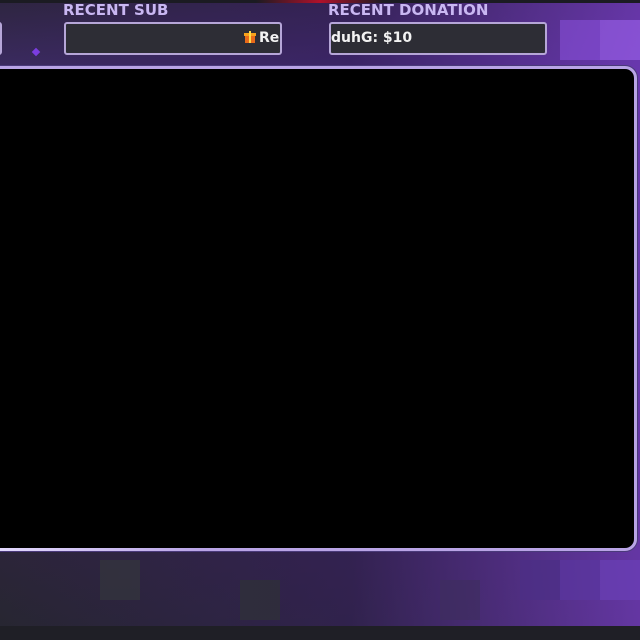  I want to click on recent-sub-label: RECENT SUB, so click(116, 10).